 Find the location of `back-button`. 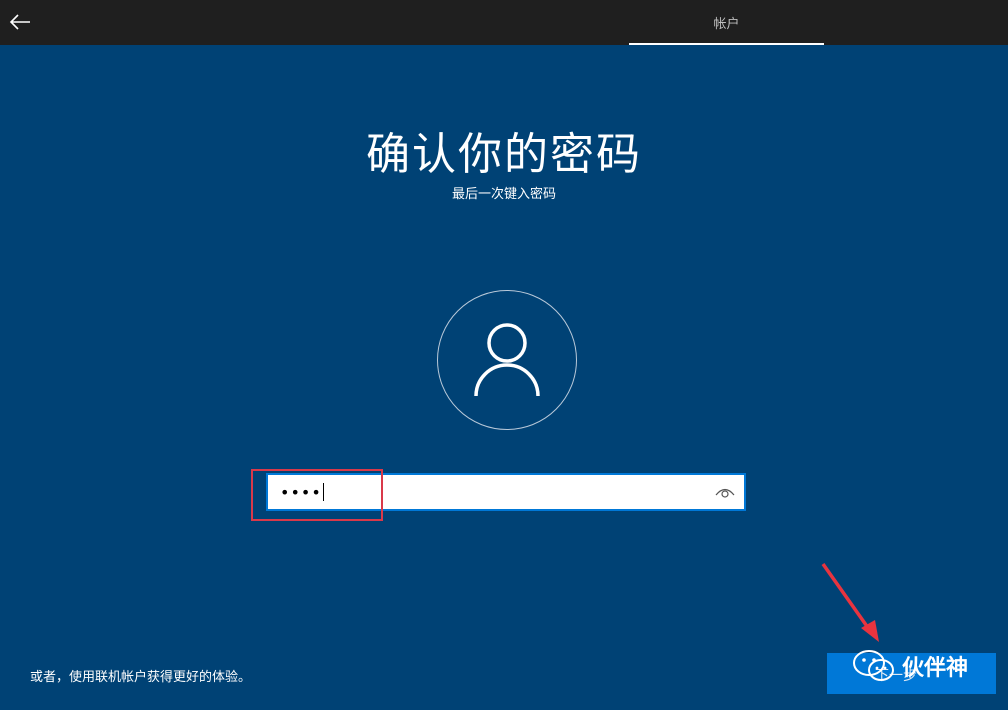

back-button is located at coordinates (20, 22).